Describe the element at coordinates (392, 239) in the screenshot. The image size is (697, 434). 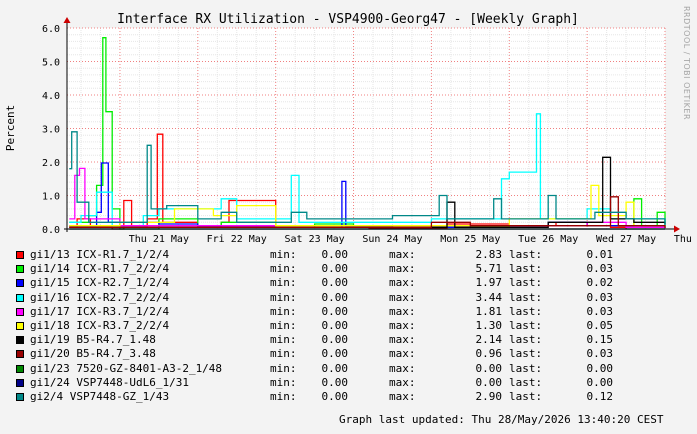
I see `x-tick-label: Sun 24 May` at that location.